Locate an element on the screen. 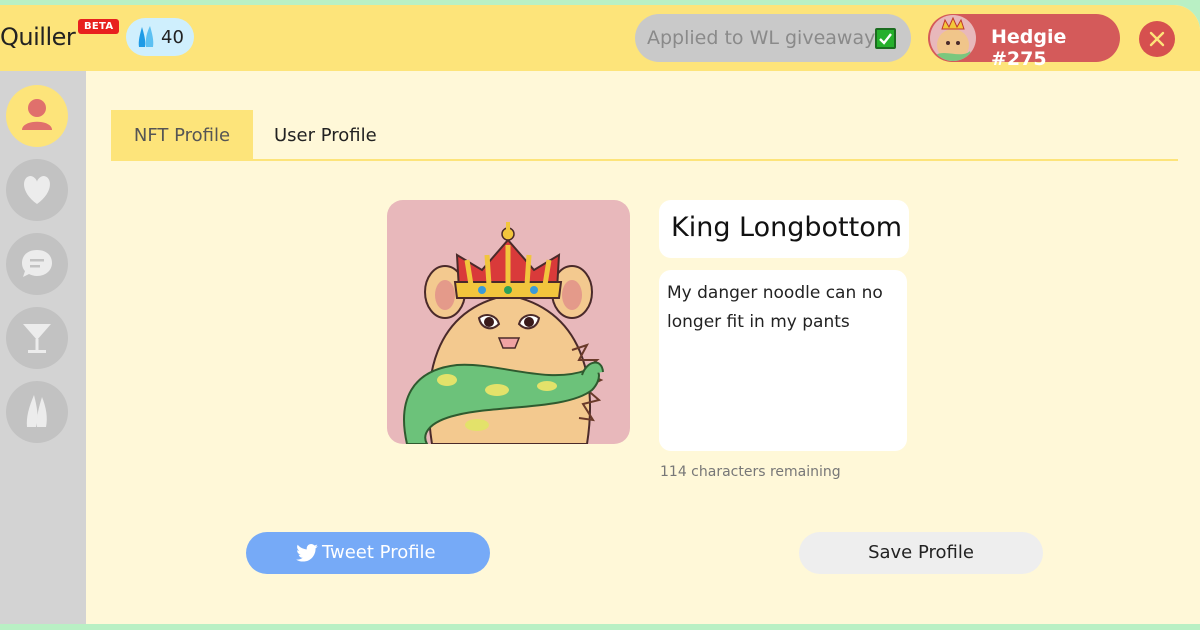 This screenshot has height=630, width=1200. checkmark-icon is located at coordinates (885, 38).